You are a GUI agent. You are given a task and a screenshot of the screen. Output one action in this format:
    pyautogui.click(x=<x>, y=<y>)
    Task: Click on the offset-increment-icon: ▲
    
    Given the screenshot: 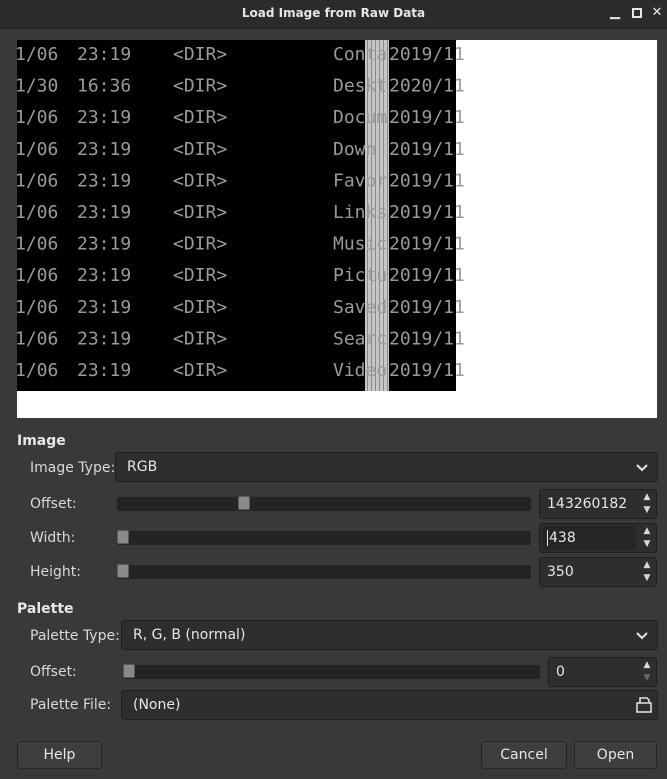 What is the action you would take?
    pyautogui.click(x=647, y=497)
    